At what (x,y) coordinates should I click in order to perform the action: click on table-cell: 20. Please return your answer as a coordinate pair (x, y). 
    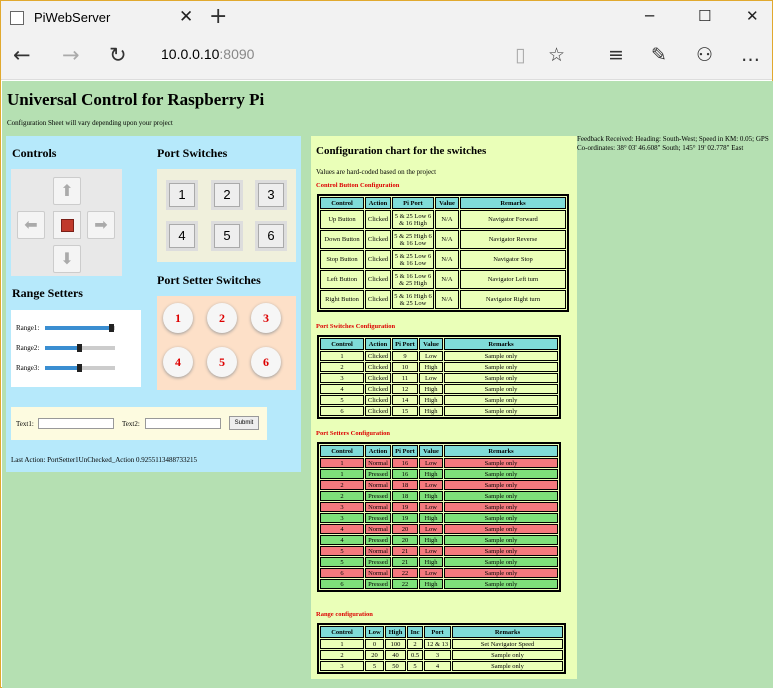
    Looking at the image, I should click on (374, 655).